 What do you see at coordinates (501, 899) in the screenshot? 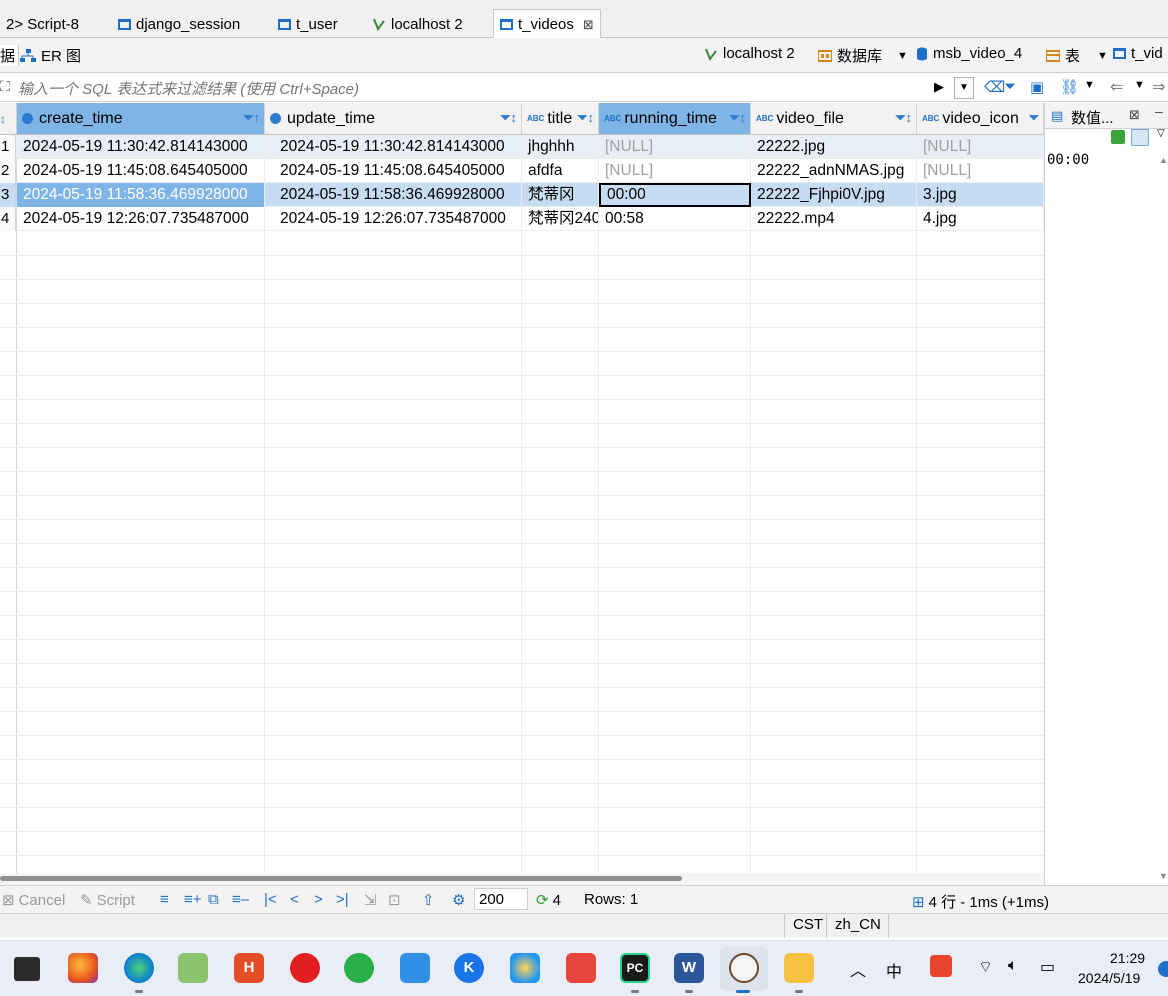
I see `fetch-size-input` at bounding box center [501, 899].